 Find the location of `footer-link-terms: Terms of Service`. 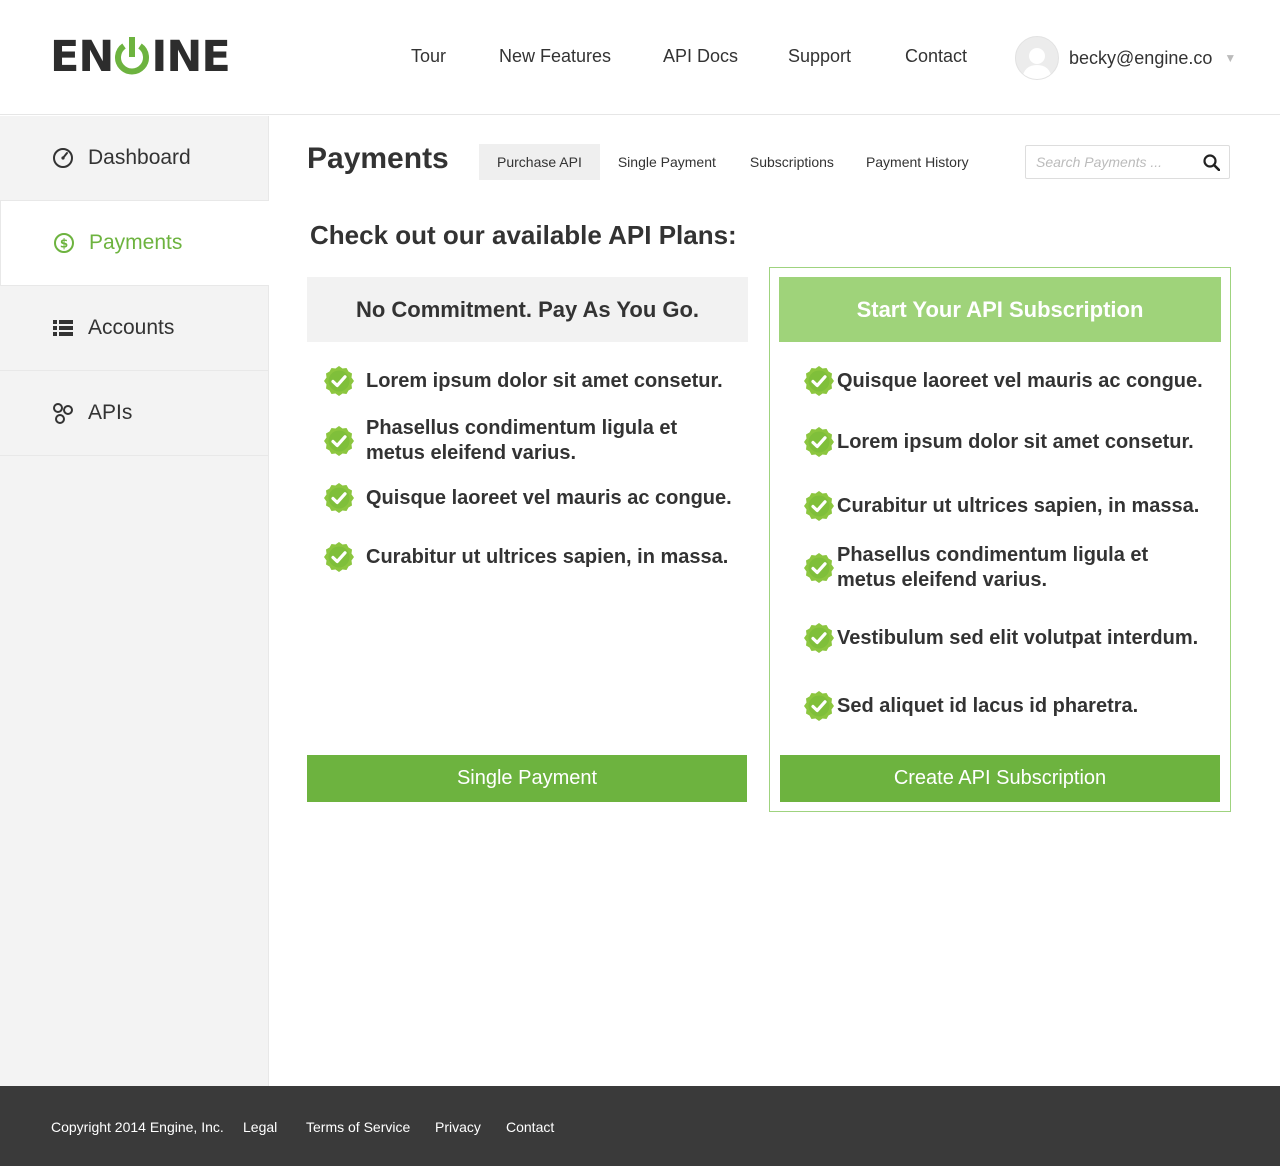

footer-link-terms: Terms of Service is located at coordinates (358, 1127).